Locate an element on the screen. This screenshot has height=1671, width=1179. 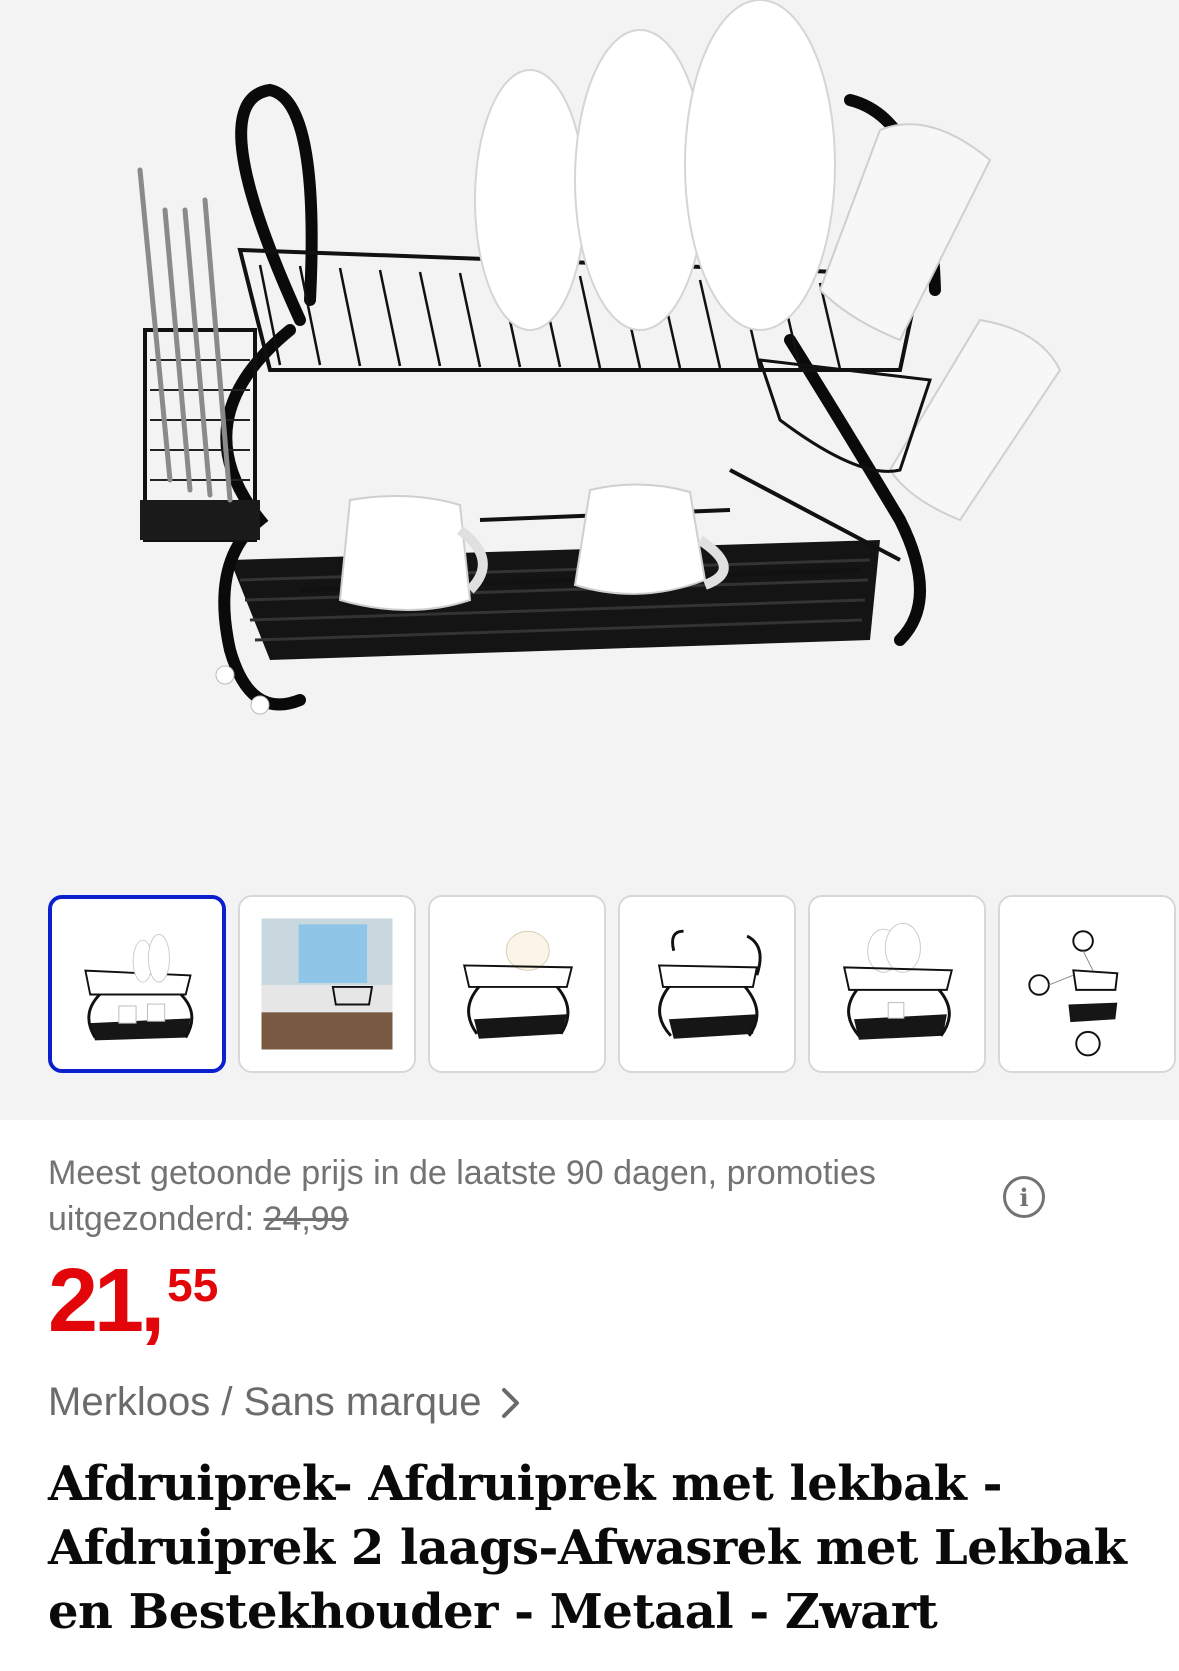
info-icon: i is located at coordinates (1024, 1197).